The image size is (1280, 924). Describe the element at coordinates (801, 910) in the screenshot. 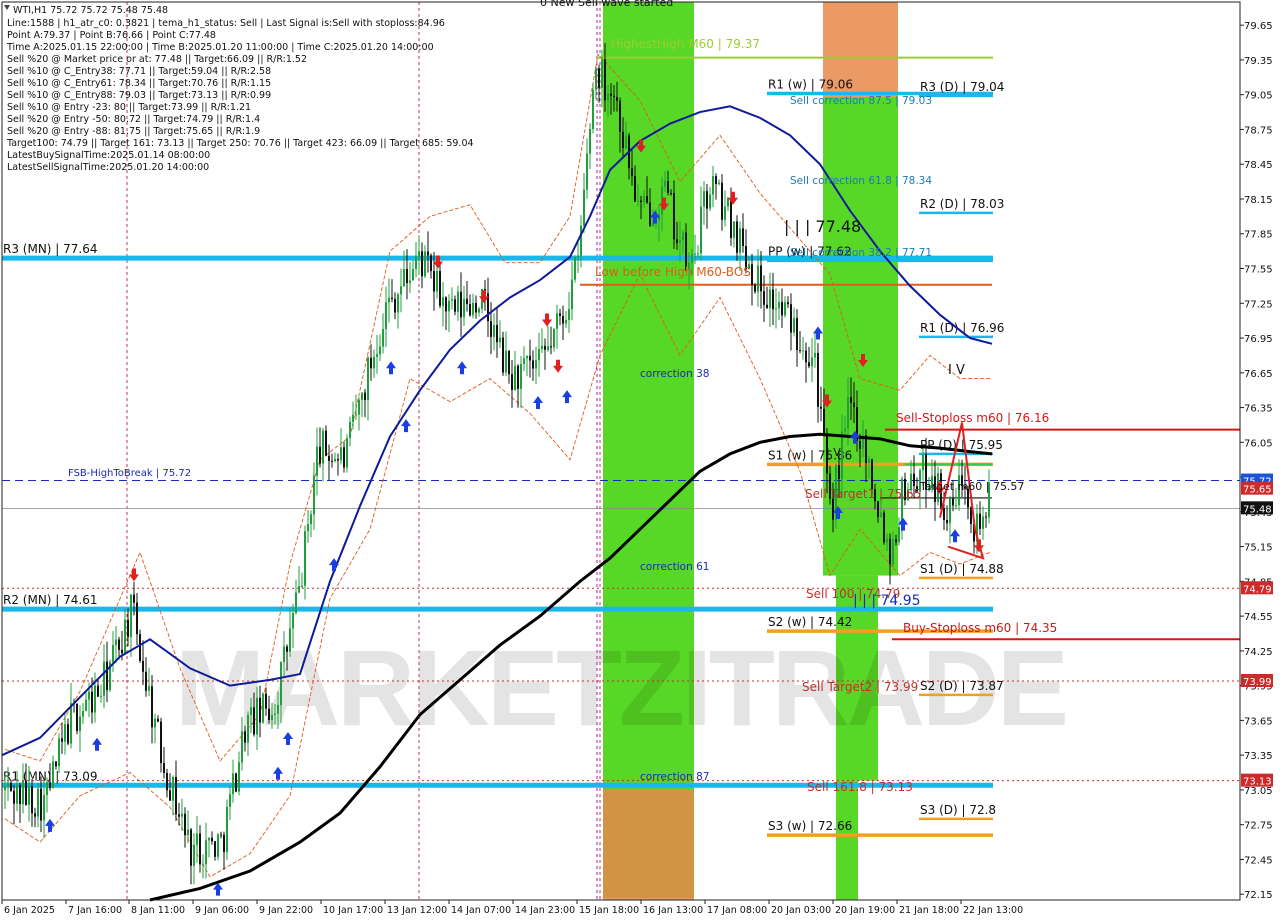

I see `x-tick-label: 20 Jan 03:00` at that location.